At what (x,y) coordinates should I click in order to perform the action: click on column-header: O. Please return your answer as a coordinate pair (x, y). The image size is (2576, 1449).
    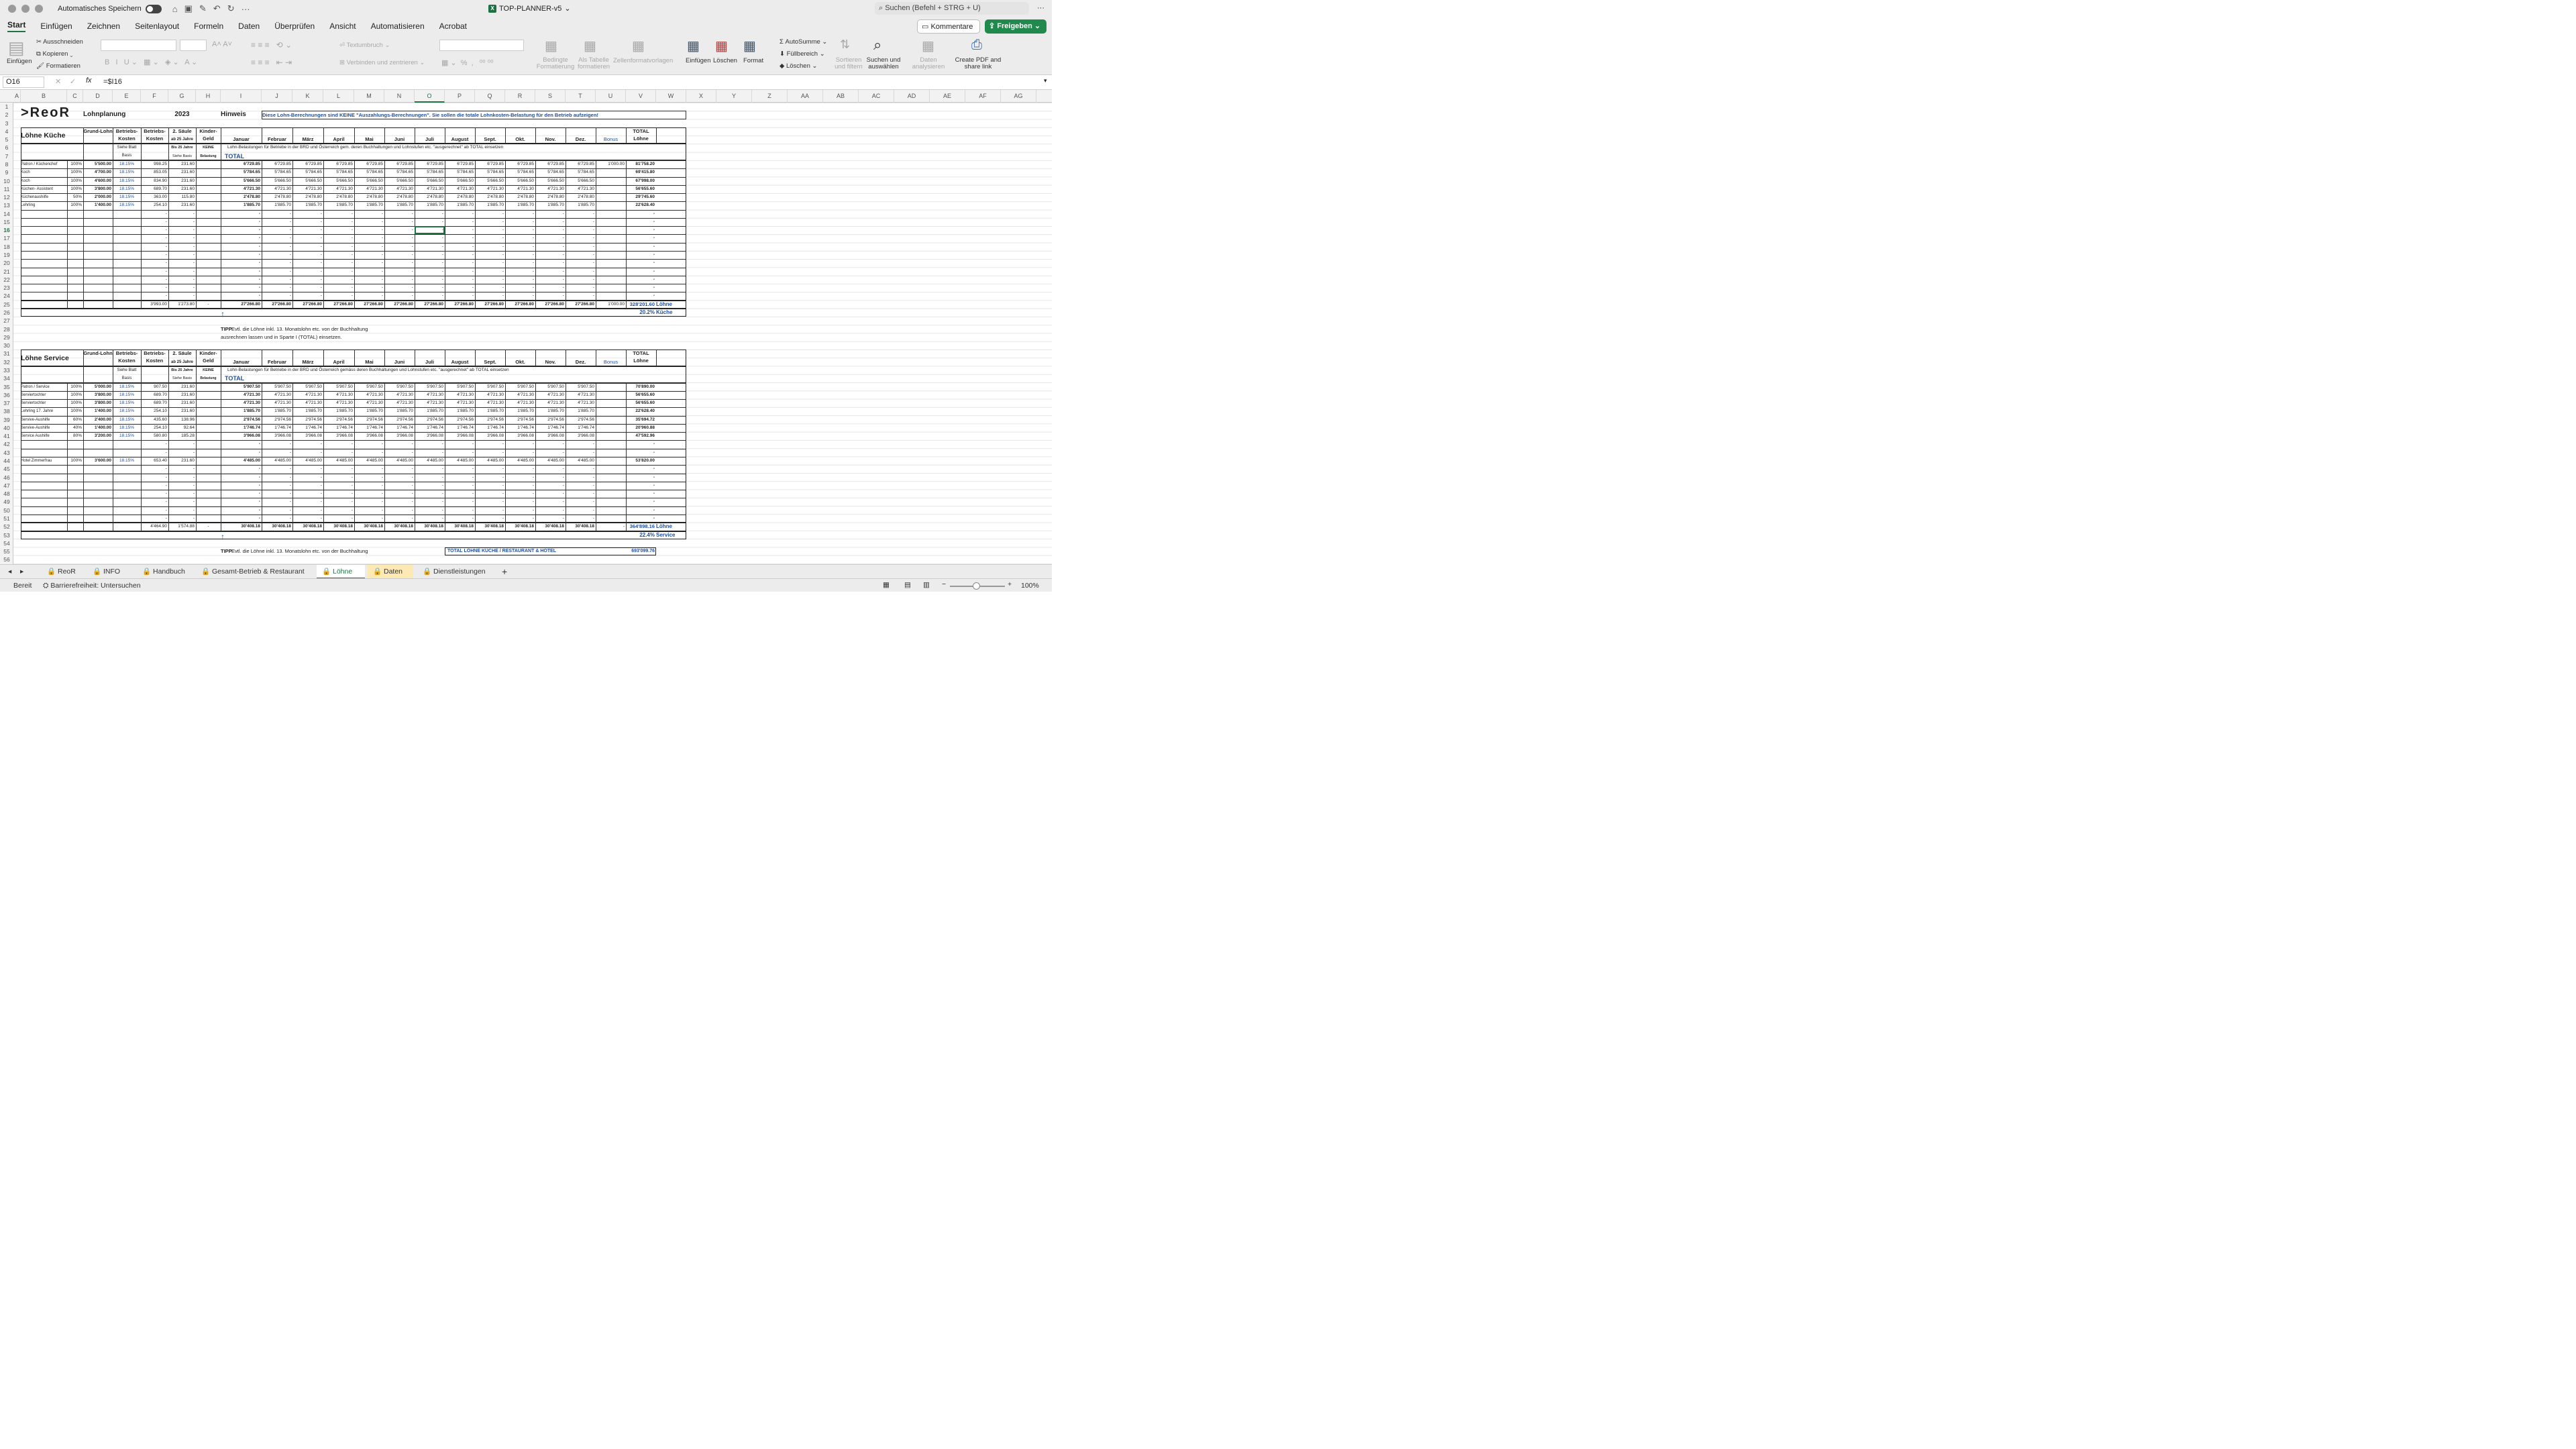
    Looking at the image, I should click on (430, 96).